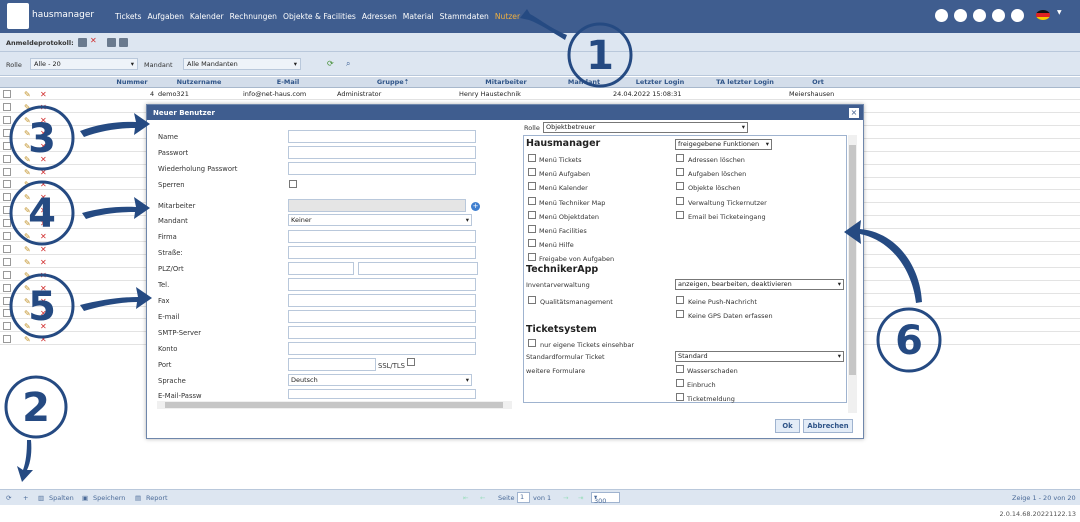 The height and width of the screenshot is (522, 1080). I want to click on report-icon: ▤, so click(138, 498).